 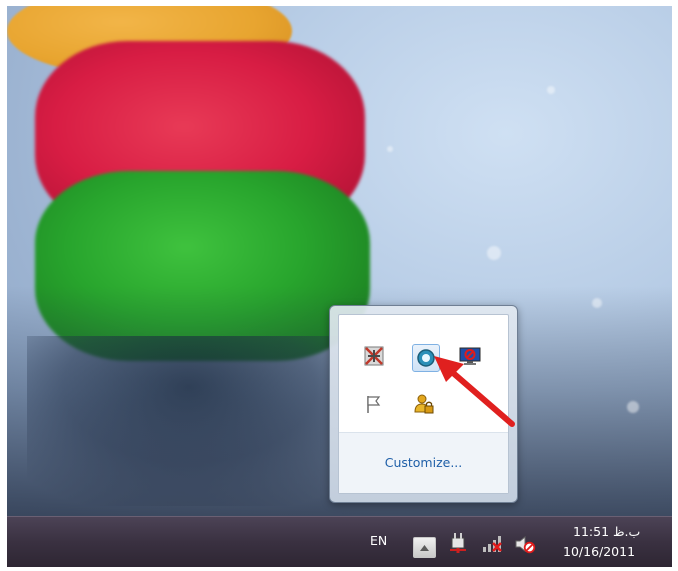 I want to click on chevron-up-icon, so click(x=424, y=547).